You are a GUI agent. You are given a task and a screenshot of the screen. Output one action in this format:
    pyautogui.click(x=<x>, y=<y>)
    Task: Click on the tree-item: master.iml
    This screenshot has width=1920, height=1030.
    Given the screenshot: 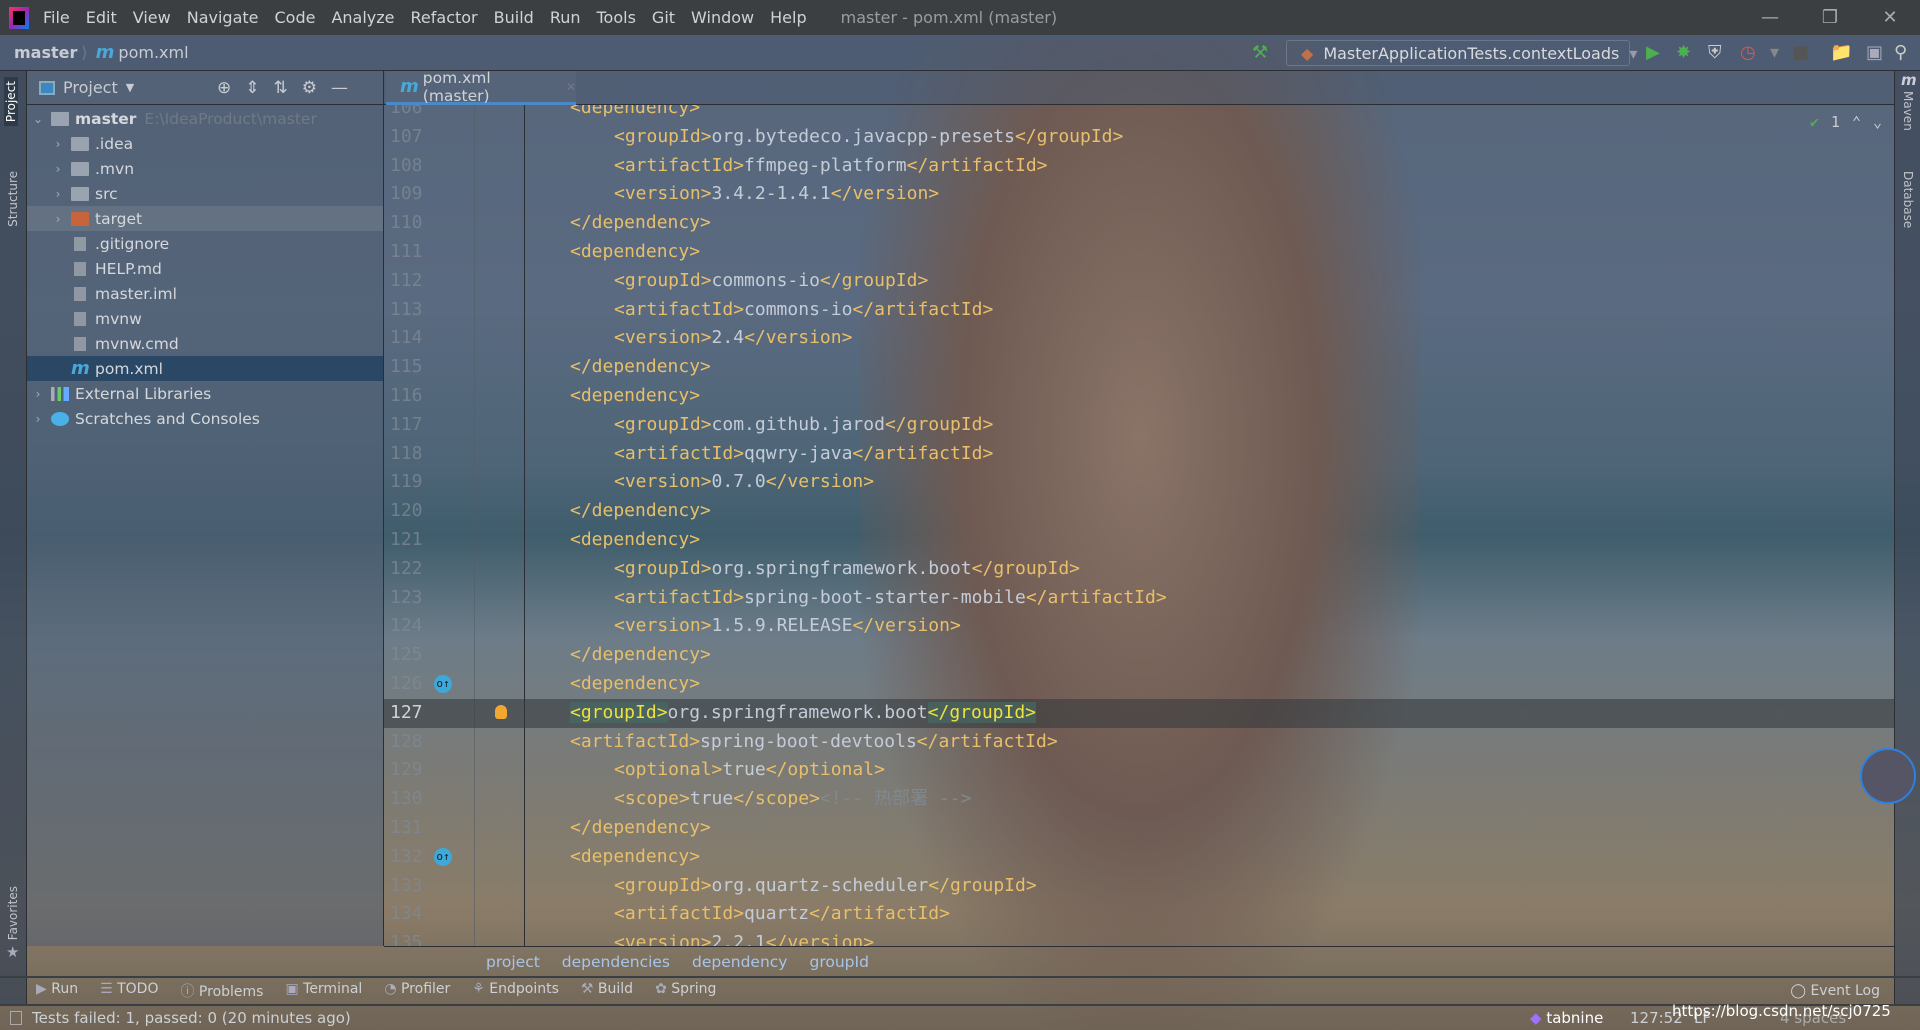 What is the action you would take?
    pyautogui.click(x=205, y=293)
    